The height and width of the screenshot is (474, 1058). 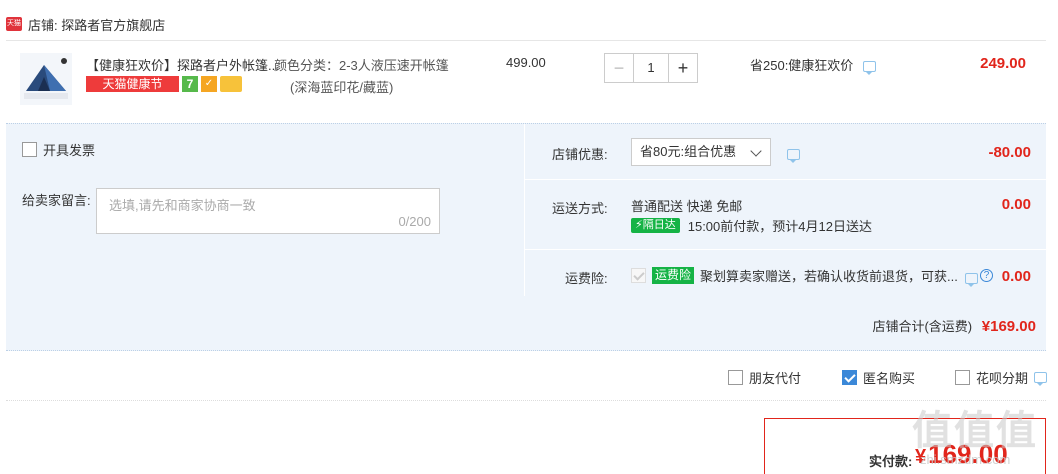 I want to click on anonymous-option: 匿名购买, so click(x=878, y=377).